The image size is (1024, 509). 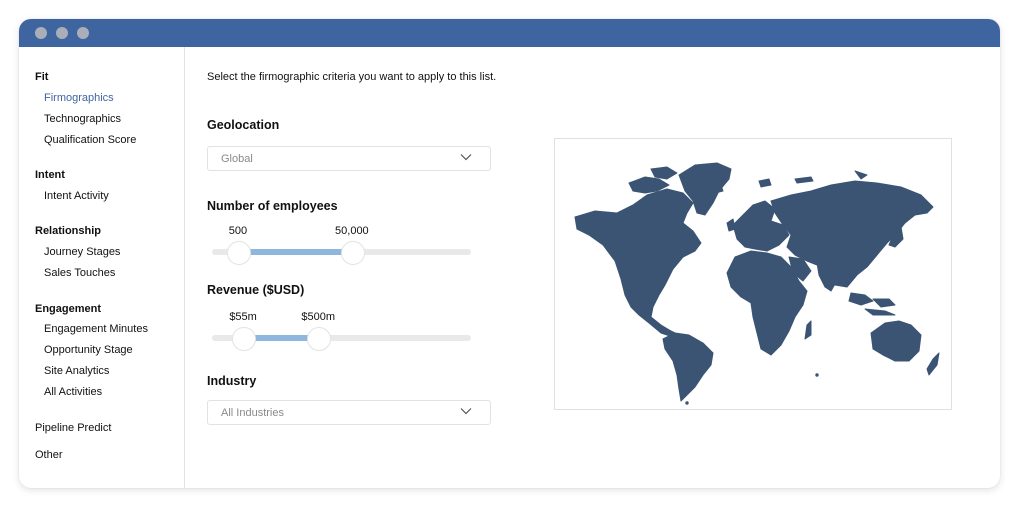 I want to click on employees-label: Number of employees, so click(x=272, y=206).